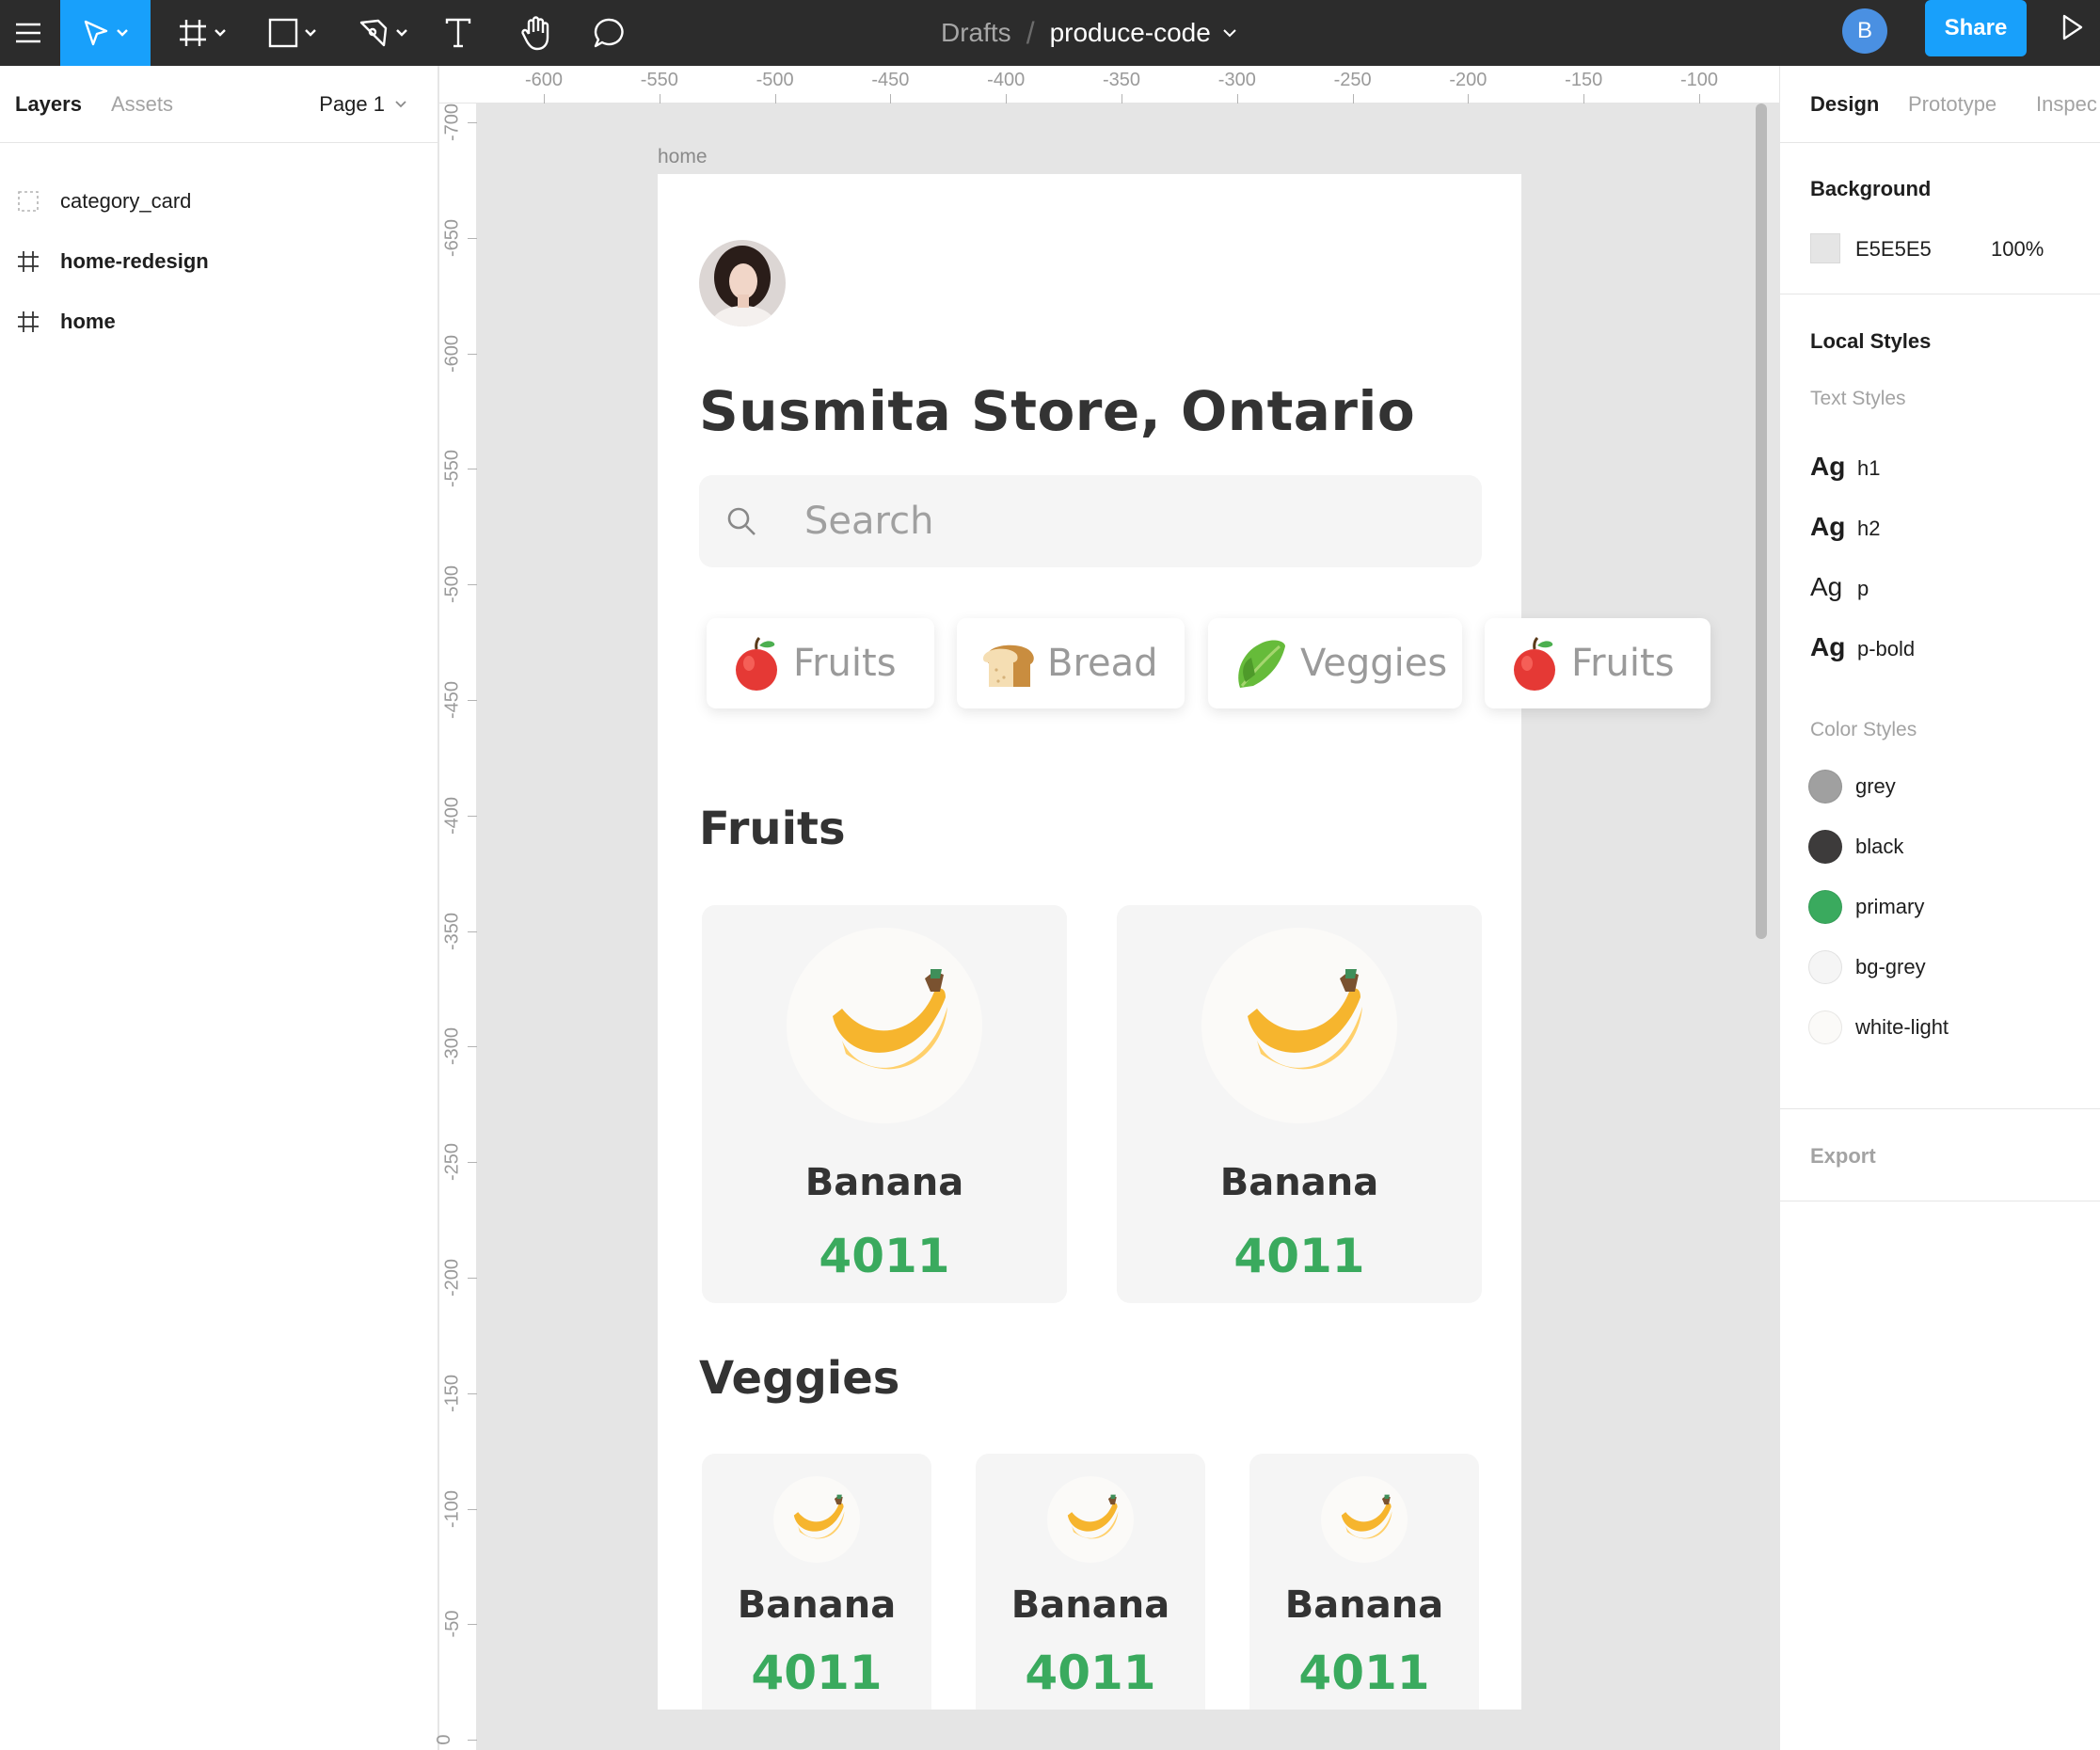 This screenshot has width=2100, height=1750. What do you see at coordinates (49, 105) in the screenshot?
I see `tab-layers: Layers` at bounding box center [49, 105].